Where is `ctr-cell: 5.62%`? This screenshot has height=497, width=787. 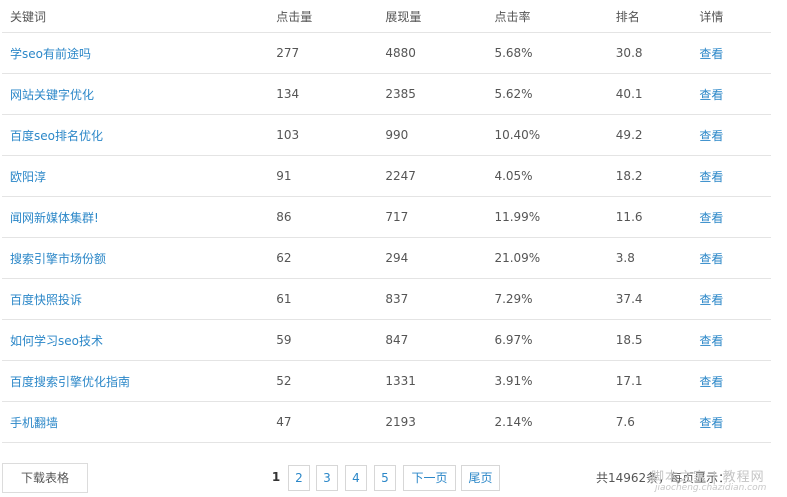
ctr-cell: 5.62% is located at coordinates (547, 94).